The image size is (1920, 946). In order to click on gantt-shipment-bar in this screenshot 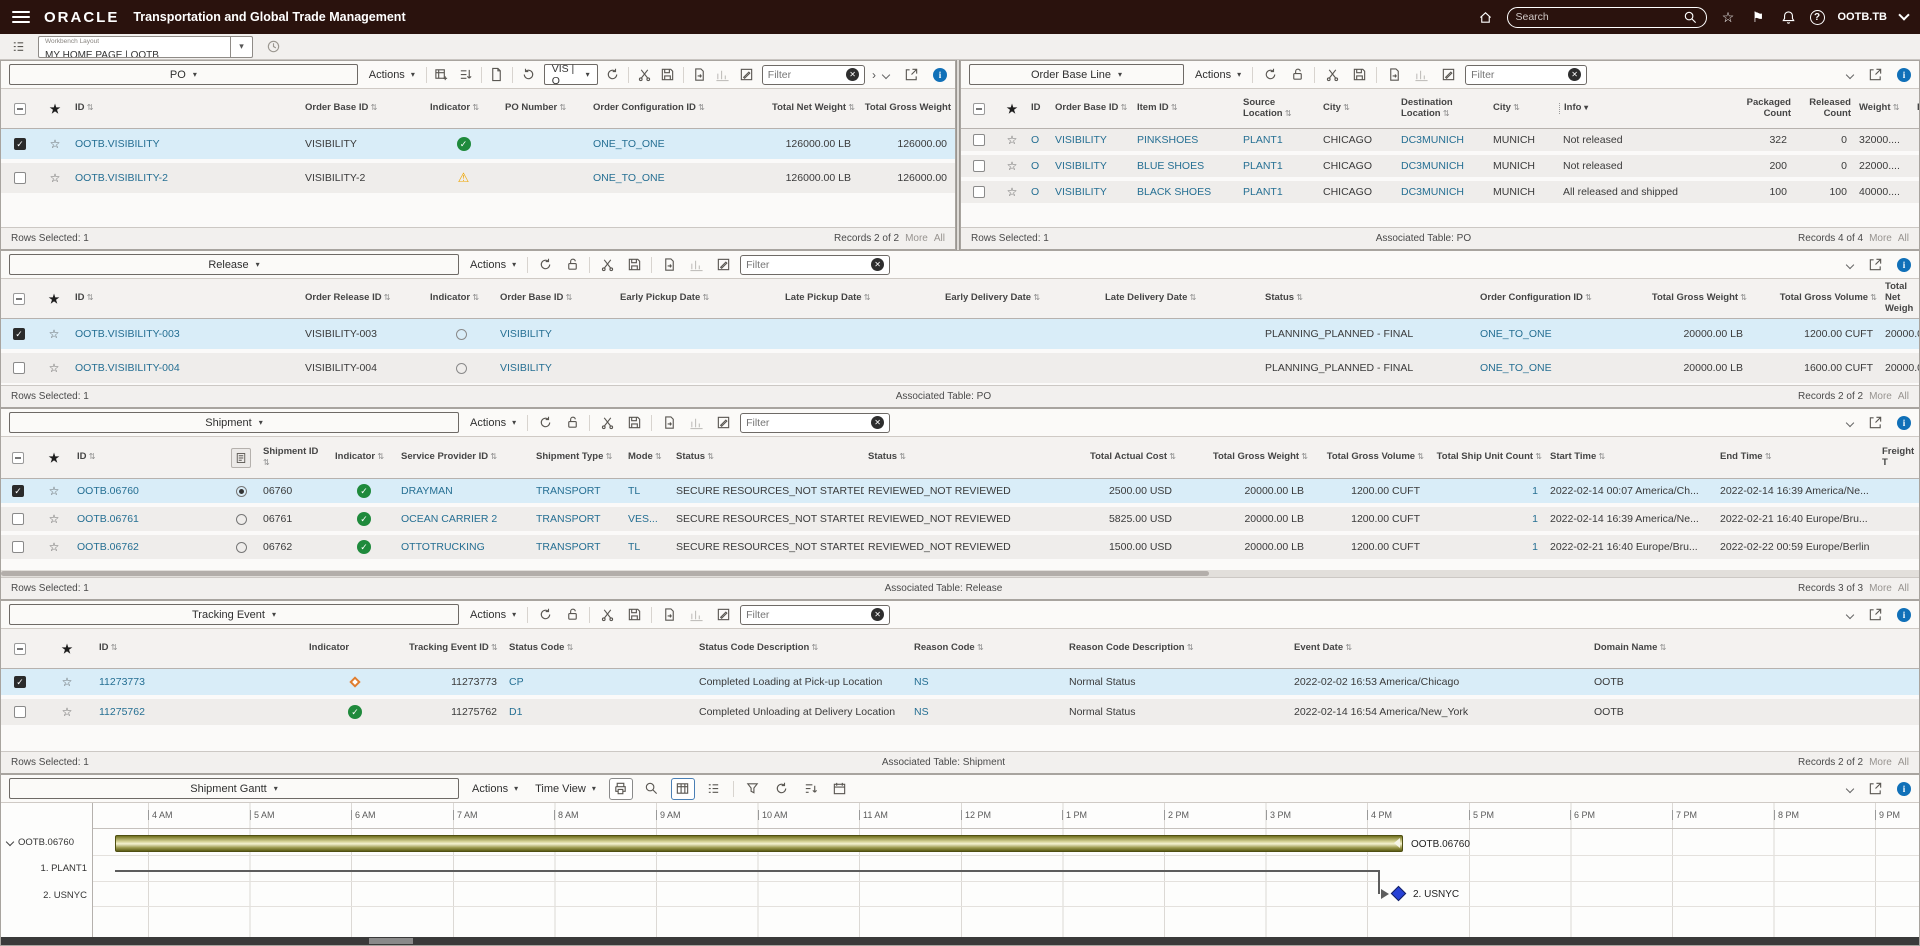, I will do `click(759, 843)`.